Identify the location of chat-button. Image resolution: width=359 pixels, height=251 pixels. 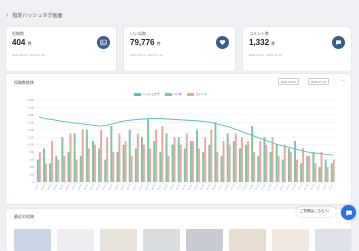
(348, 212).